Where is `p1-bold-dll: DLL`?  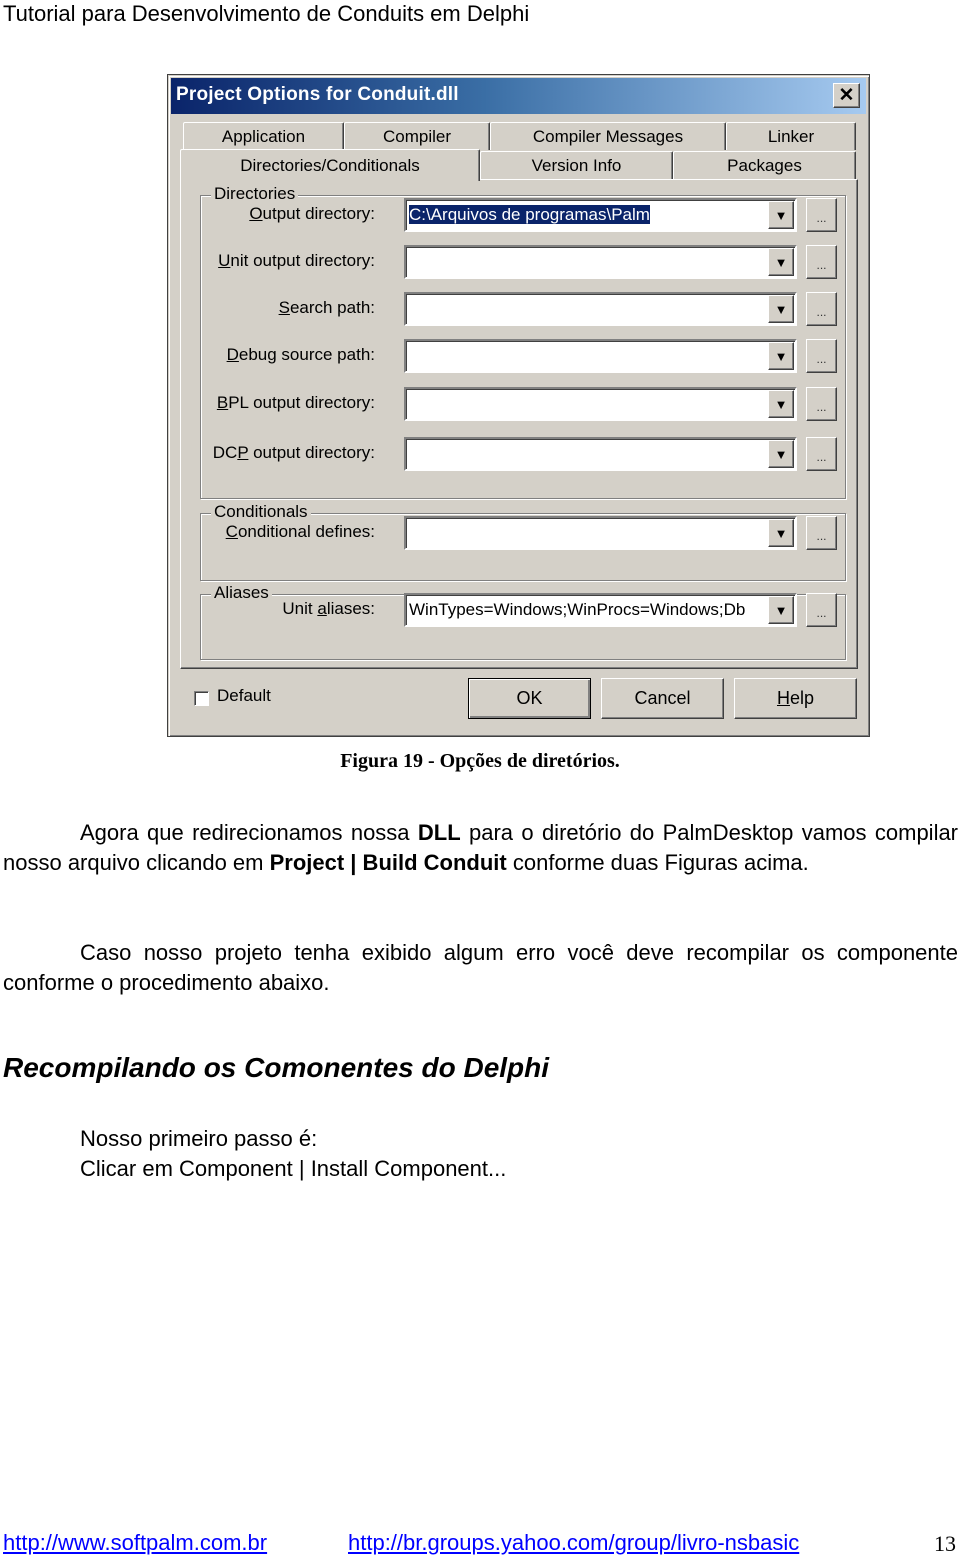 p1-bold-dll: DLL is located at coordinates (439, 832).